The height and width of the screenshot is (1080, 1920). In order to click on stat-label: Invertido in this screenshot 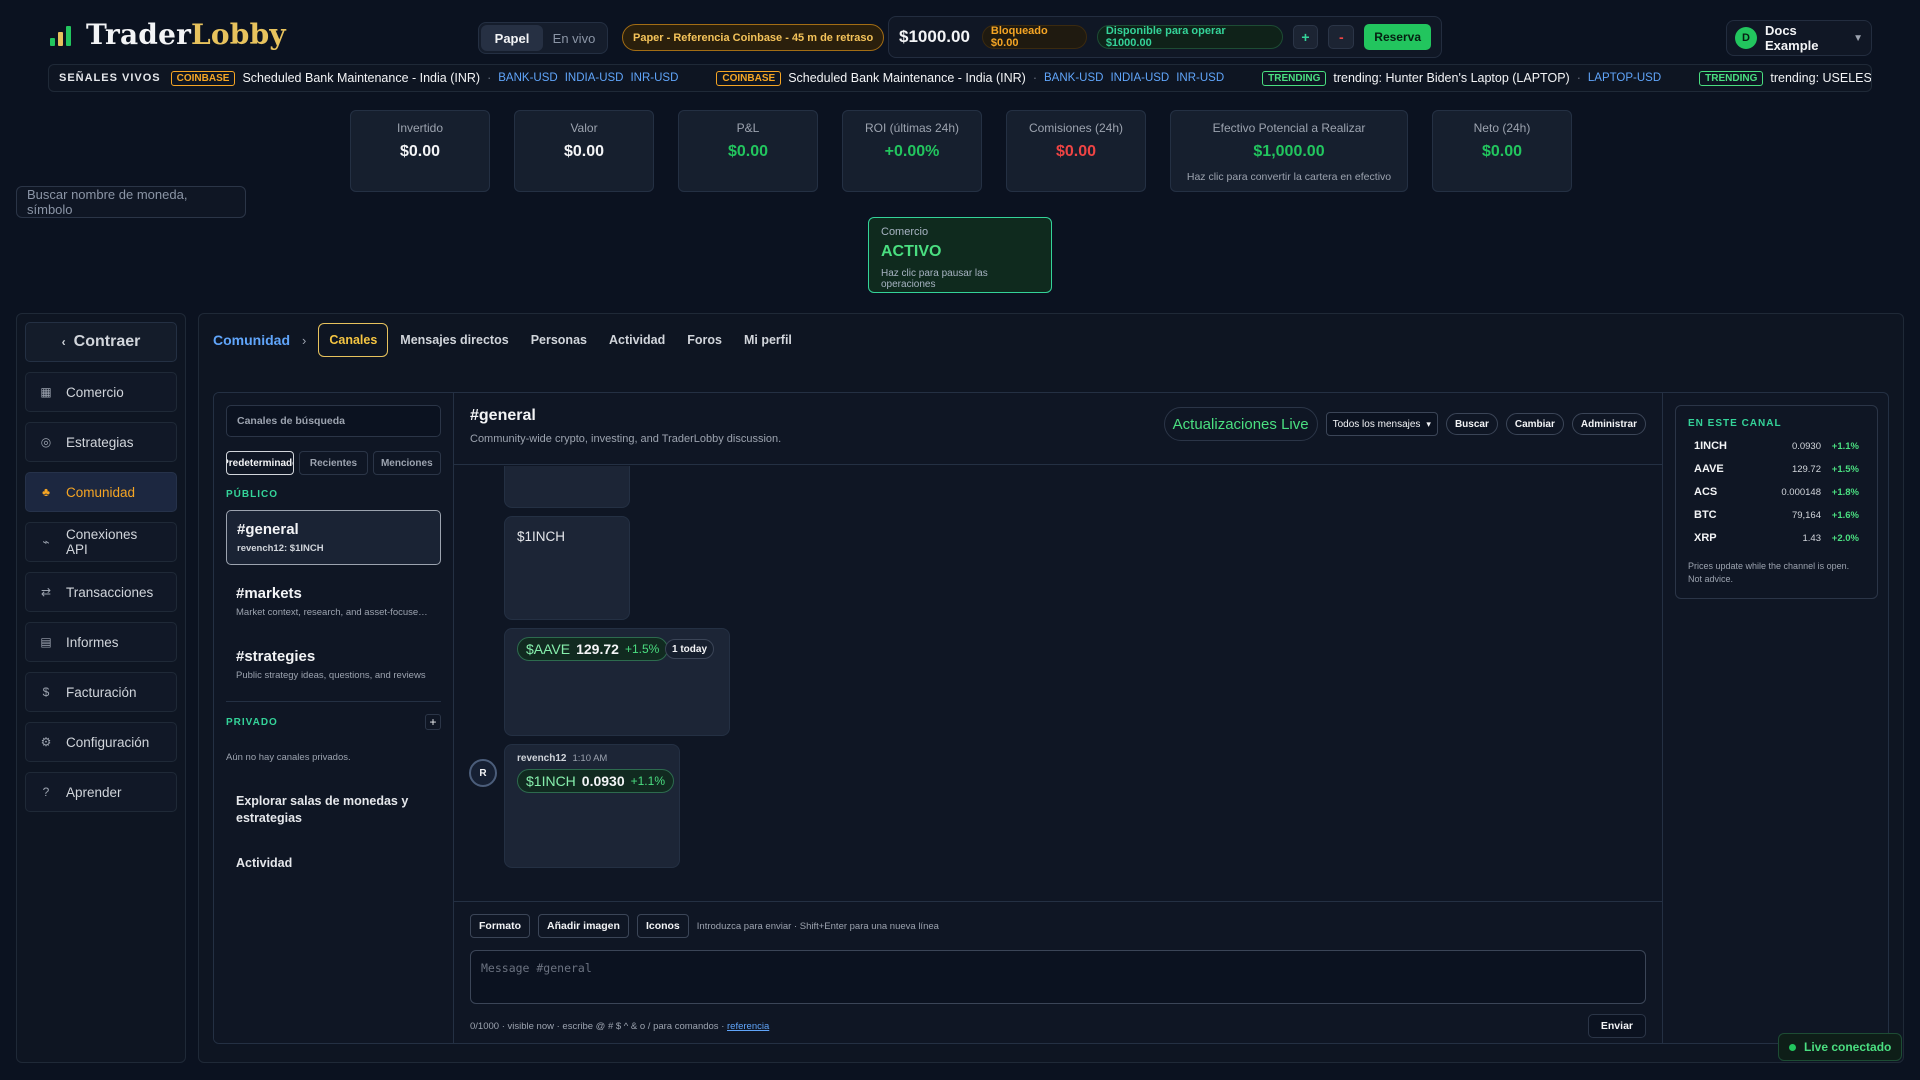, I will do `click(420, 128)`.